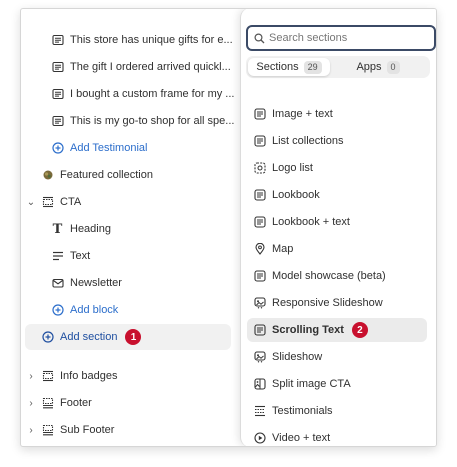 Image resolution: width=457 pixels, height=467 pixels. I want to click on list-collections-icon, so click(259, 141).